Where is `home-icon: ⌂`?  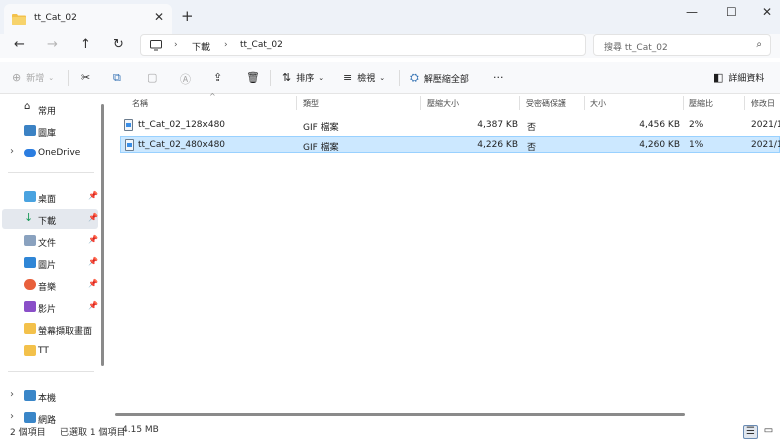
home-icon: ⌂ is located at coordinates (27, 106).